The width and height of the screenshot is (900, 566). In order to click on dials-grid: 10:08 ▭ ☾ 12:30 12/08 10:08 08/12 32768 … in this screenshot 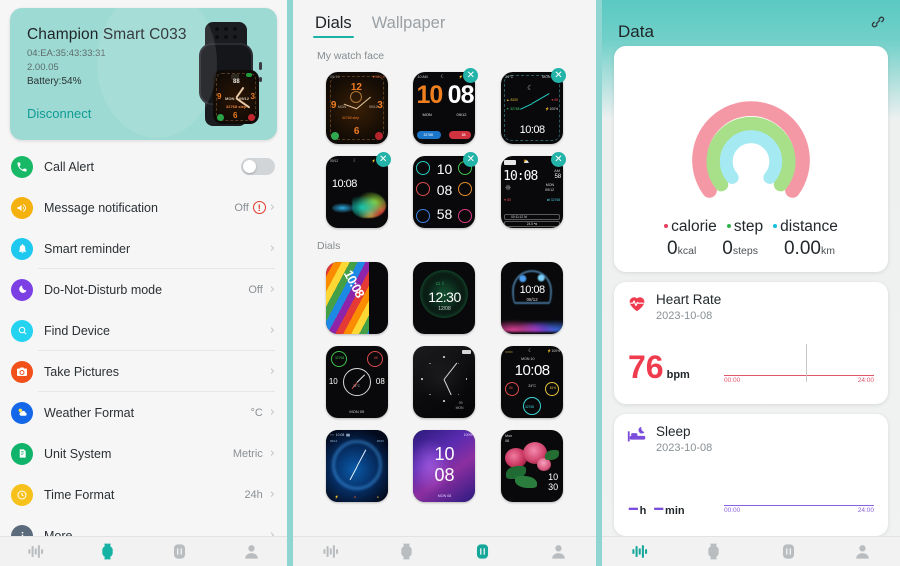, I will do `click(444, 382)`.